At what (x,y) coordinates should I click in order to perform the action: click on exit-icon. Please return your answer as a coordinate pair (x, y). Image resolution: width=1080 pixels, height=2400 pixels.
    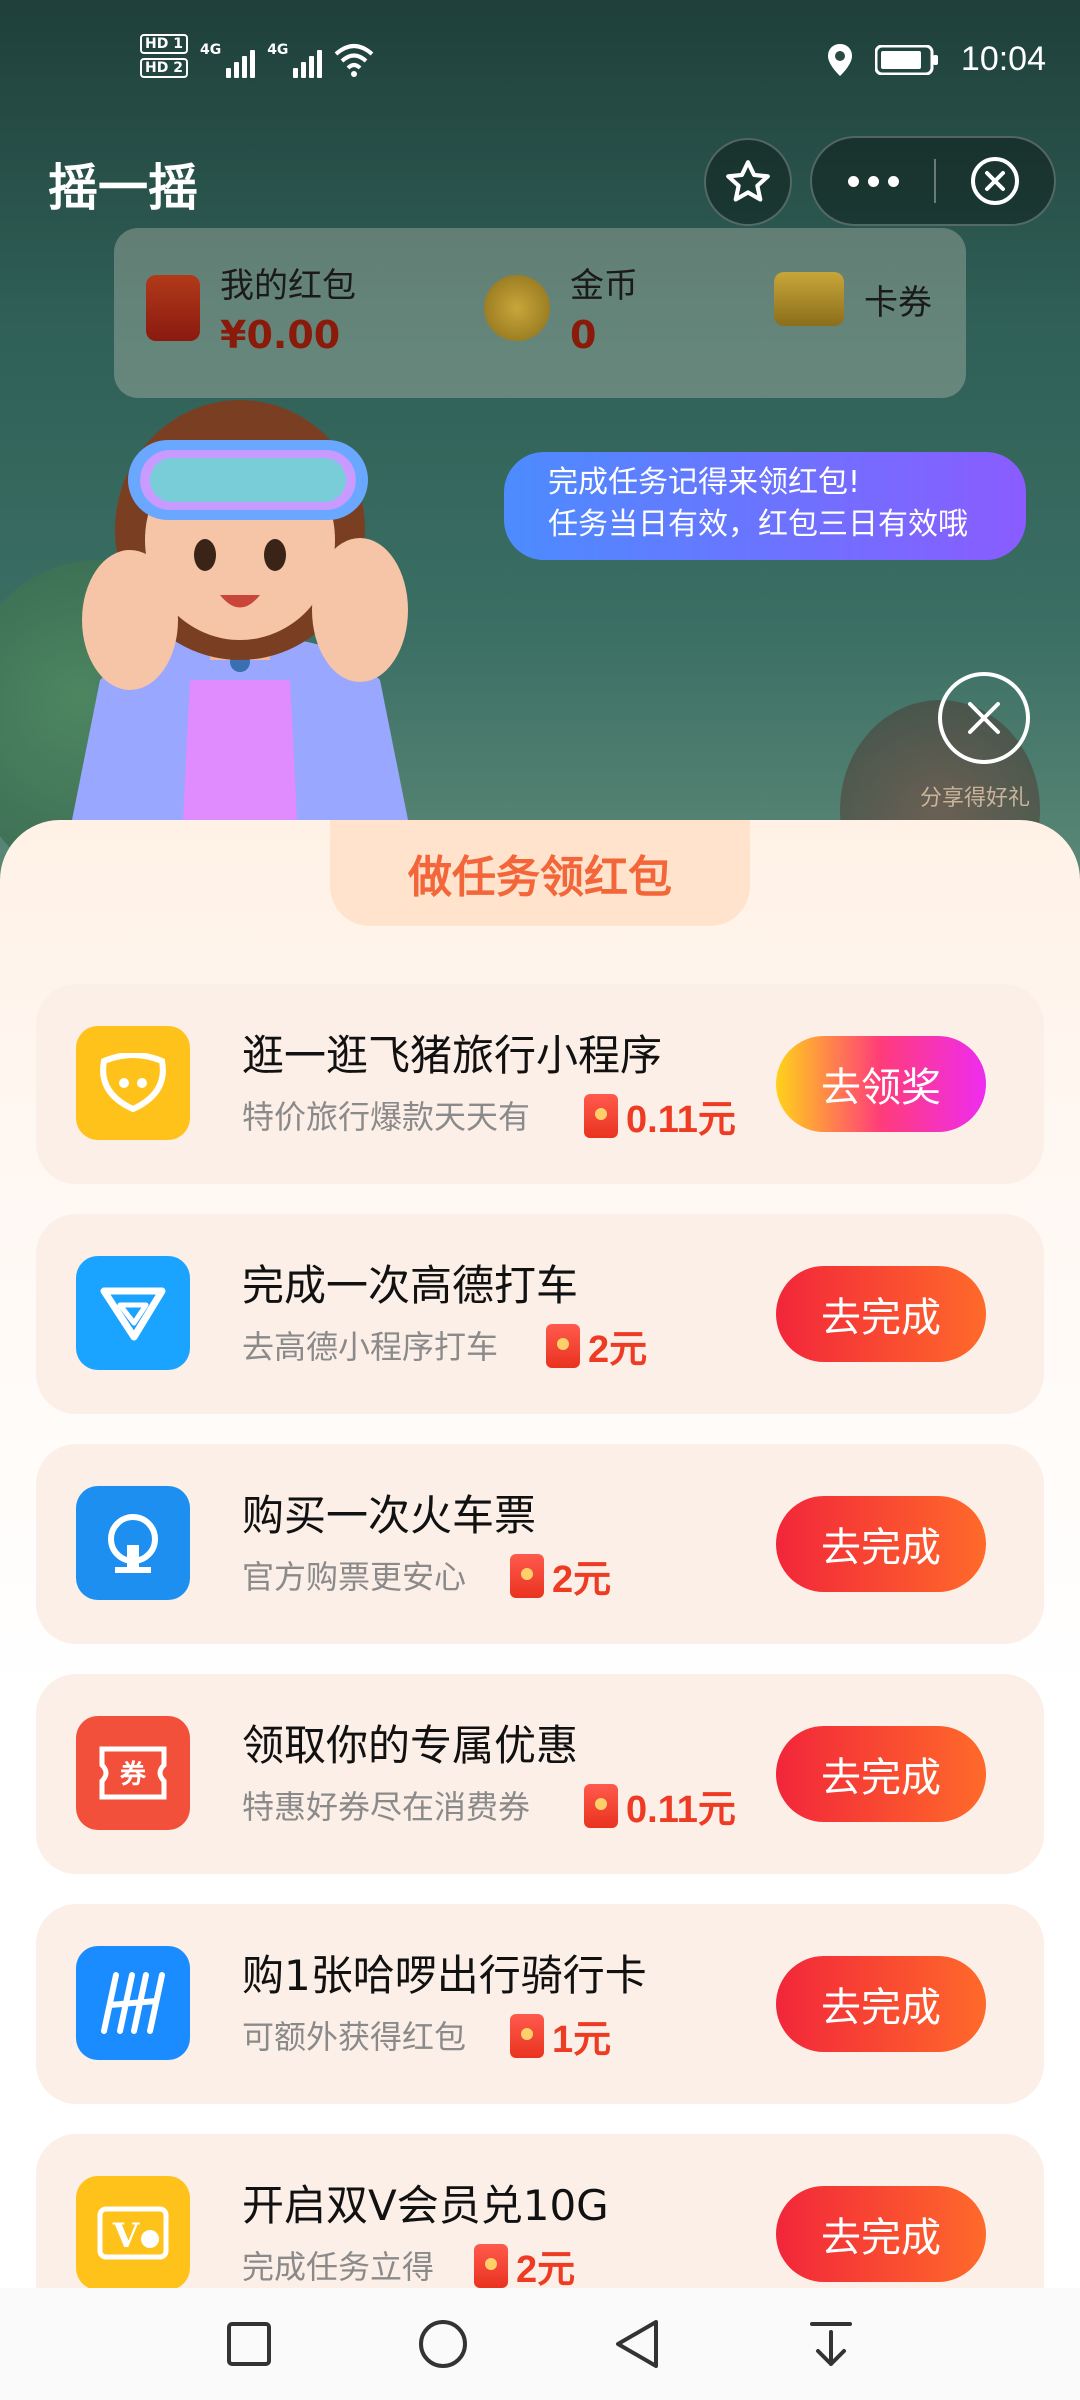
    Looking at the image, I should click on (995, 181).